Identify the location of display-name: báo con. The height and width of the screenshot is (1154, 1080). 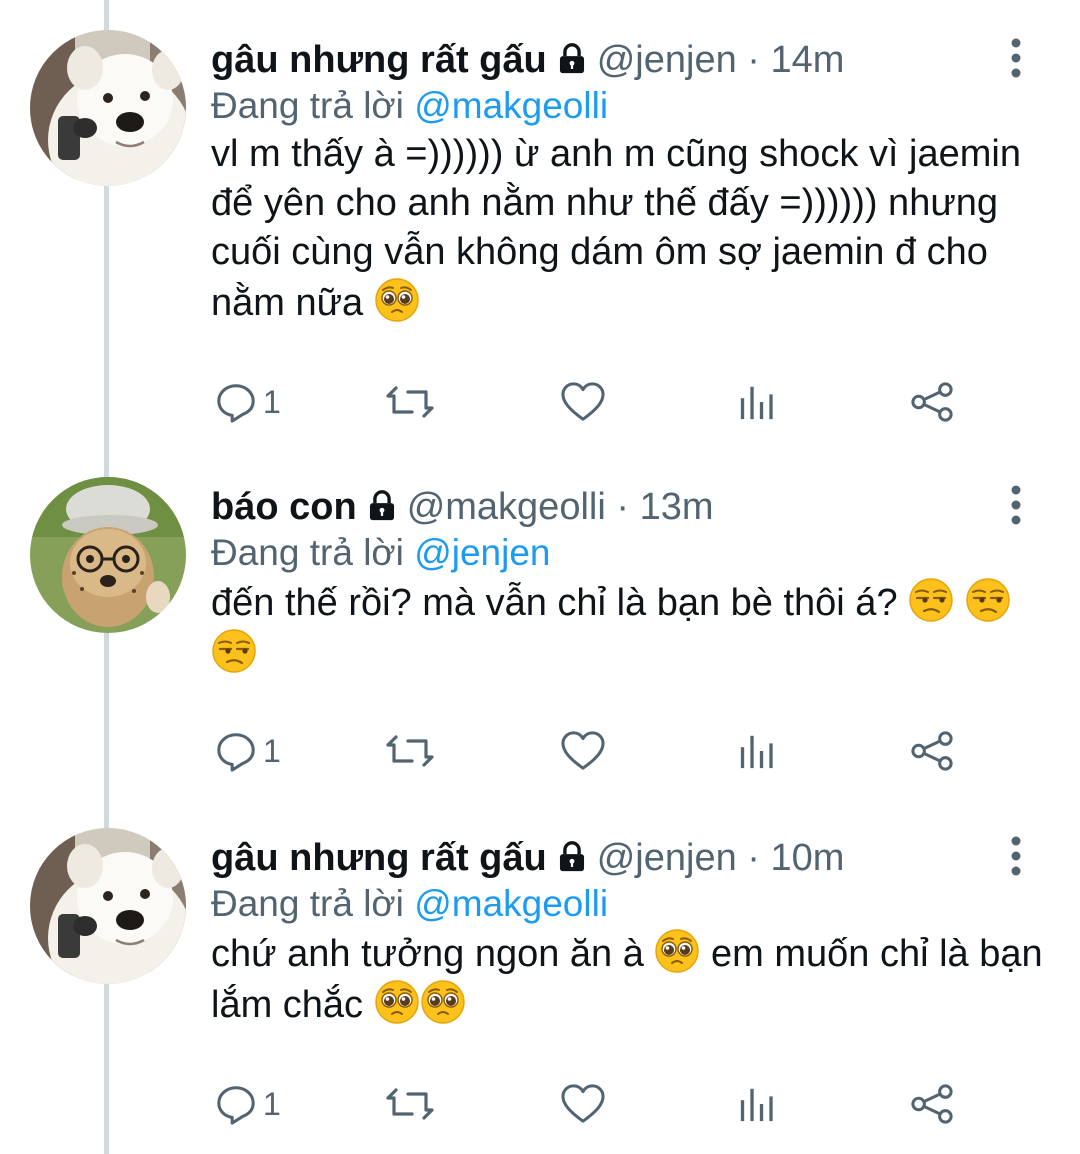
(284, 507).